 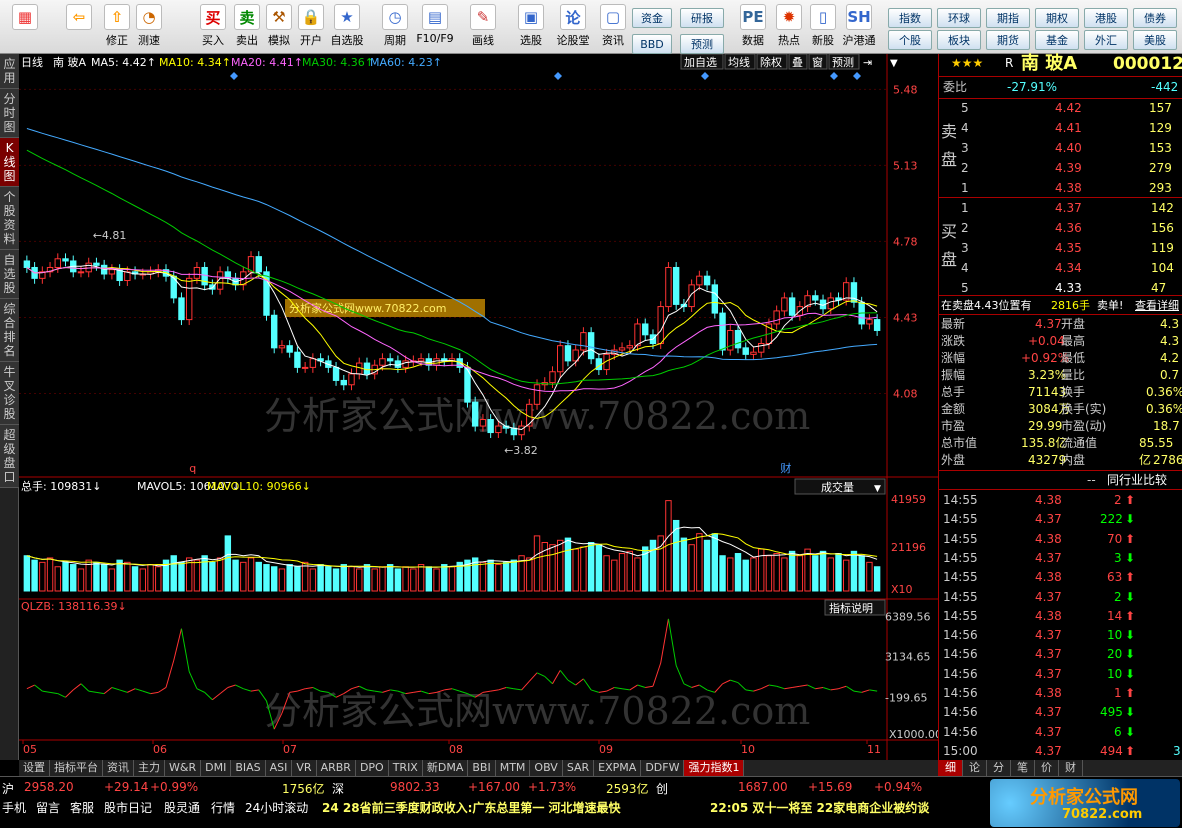 I want to click on indicator-tab: VR, so click(x=304, y=768).